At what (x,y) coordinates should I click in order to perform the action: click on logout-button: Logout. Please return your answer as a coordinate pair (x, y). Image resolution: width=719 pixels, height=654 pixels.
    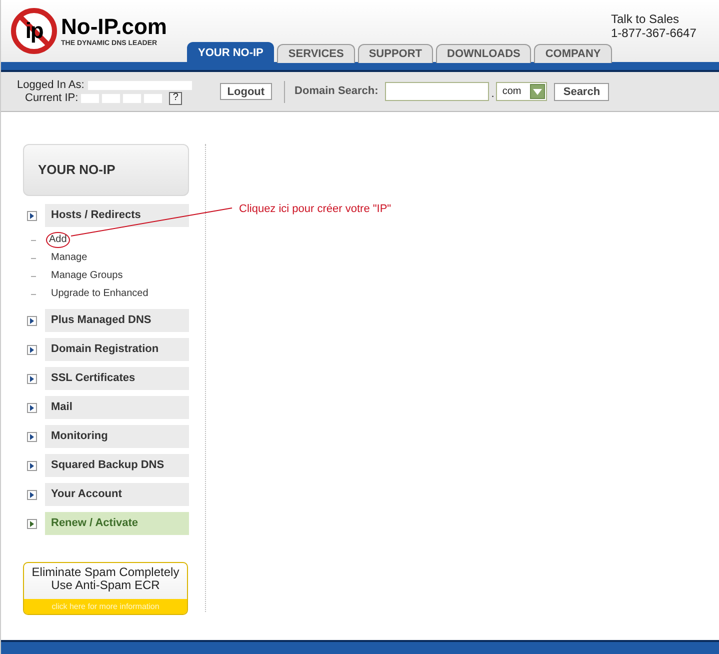
    Looking at the image, I should click on (246, 91).